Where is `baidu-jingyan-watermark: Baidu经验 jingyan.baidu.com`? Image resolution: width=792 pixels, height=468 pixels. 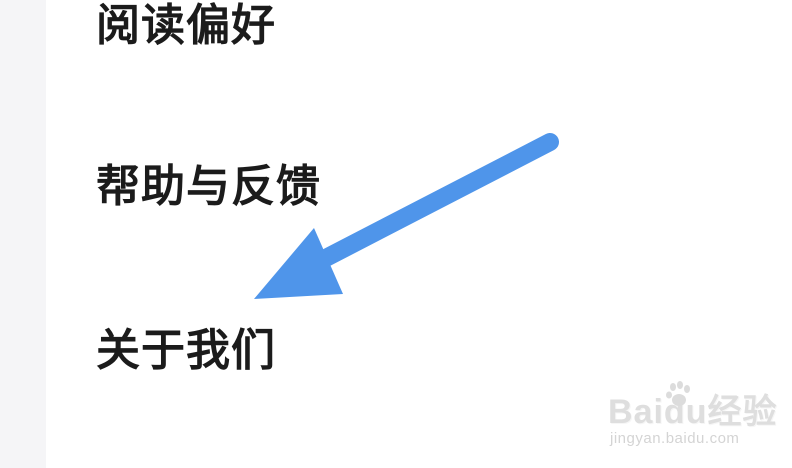
baidu-jingyan-watermark: Baidu经验 jingyan.baidu.com is located at coordinates (696, 420).